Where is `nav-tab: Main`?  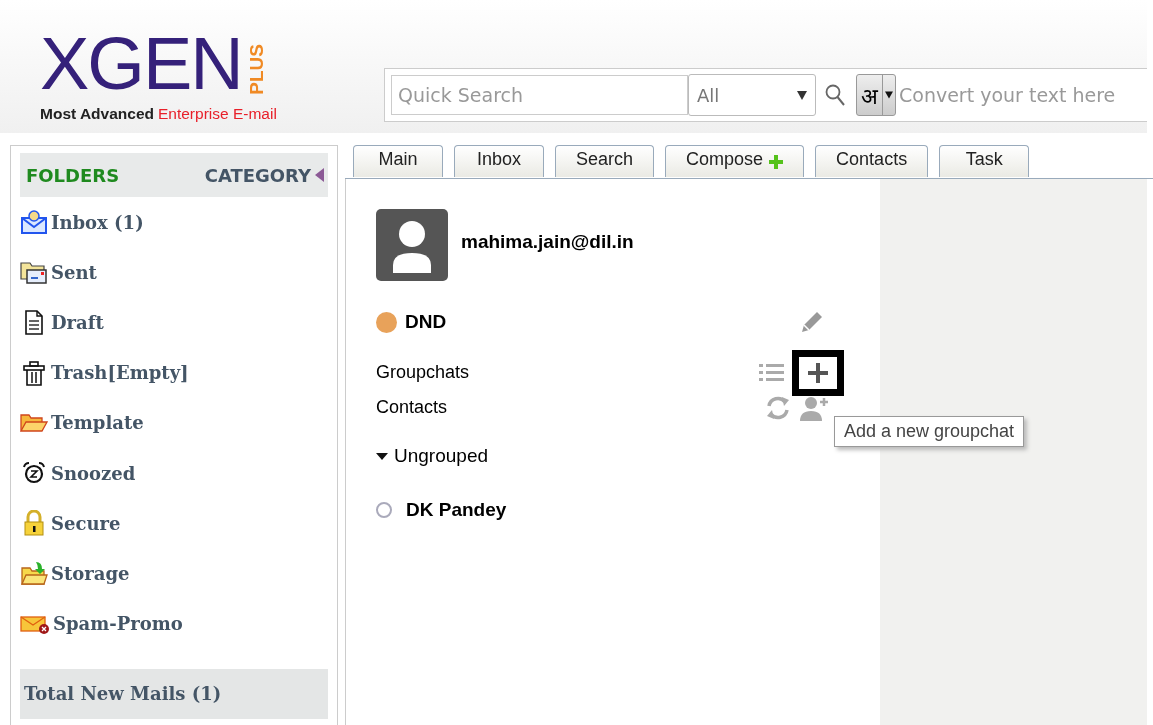
nav-tab: Main is located at coordinates (398, 161).